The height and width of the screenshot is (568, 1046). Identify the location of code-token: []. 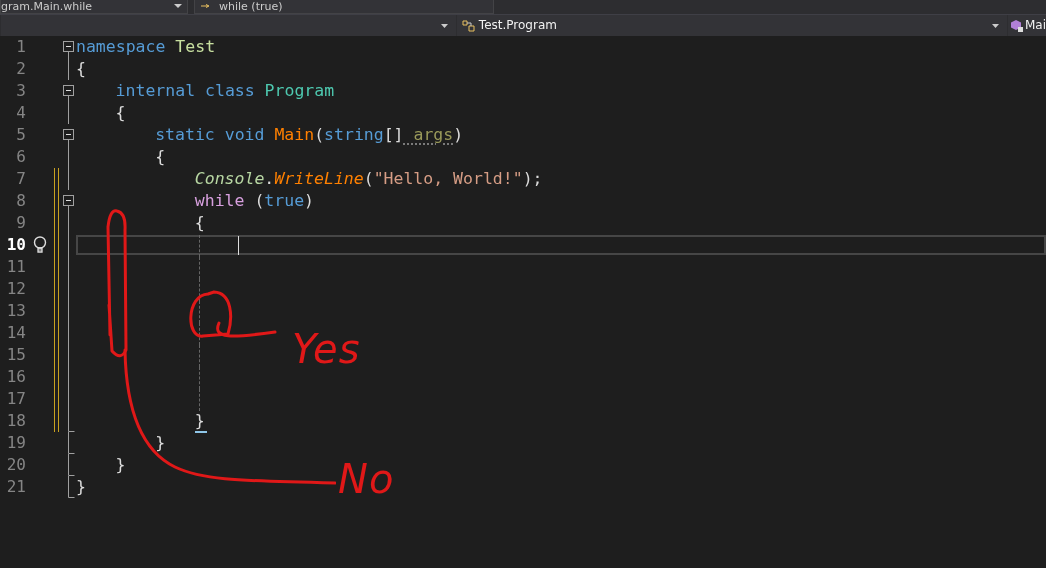
(393, 135).